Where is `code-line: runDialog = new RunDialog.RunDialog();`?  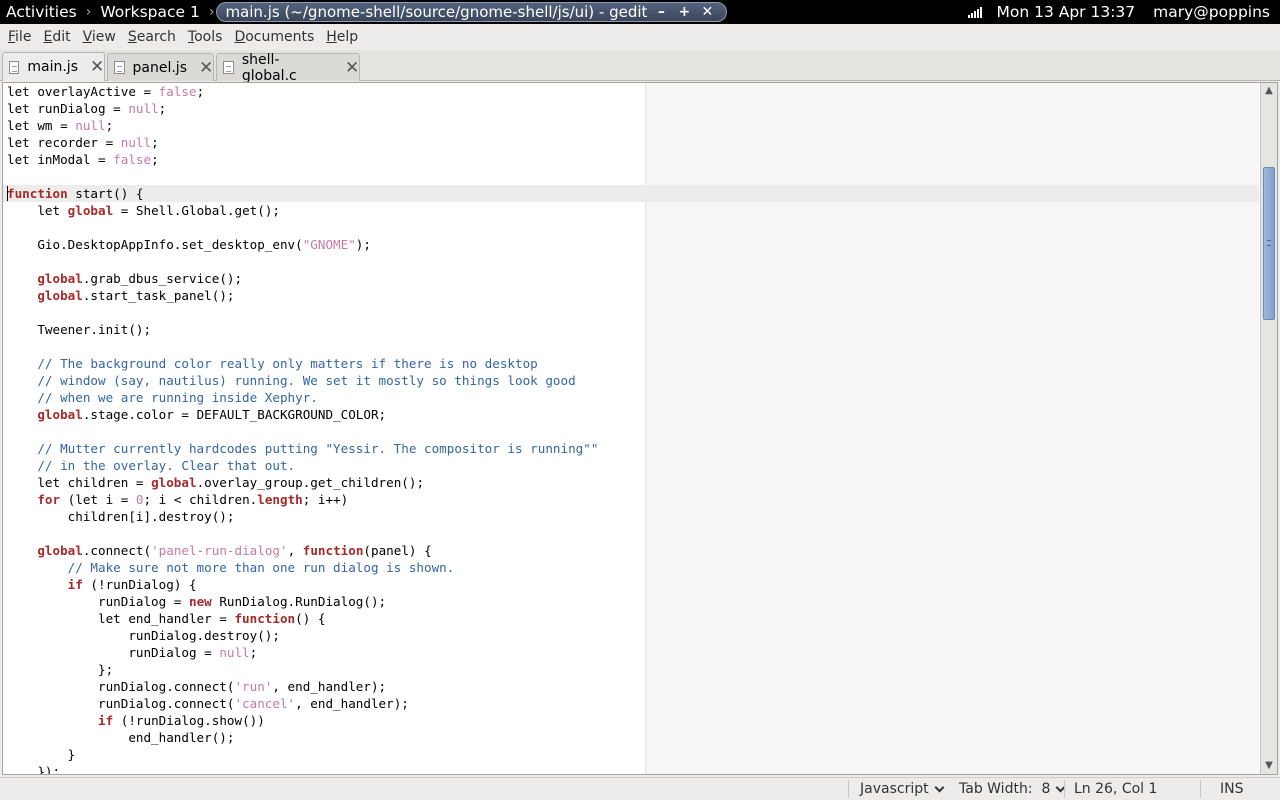
code-line: runDialog = new RunDialog.RunDialog(); is located at coordinates (302, 601).